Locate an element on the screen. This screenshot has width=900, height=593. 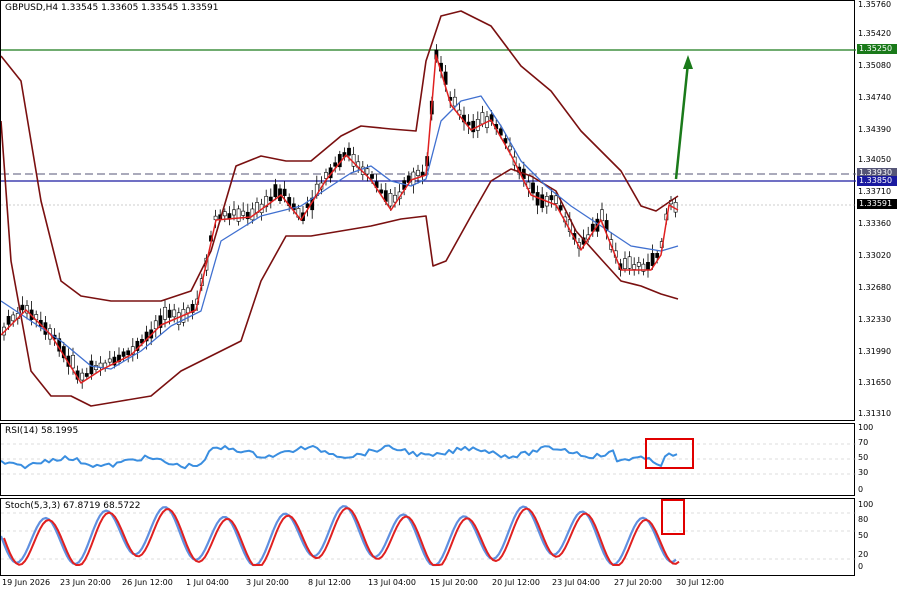
stoch-highlight-box is located at coordinates (673, 517).